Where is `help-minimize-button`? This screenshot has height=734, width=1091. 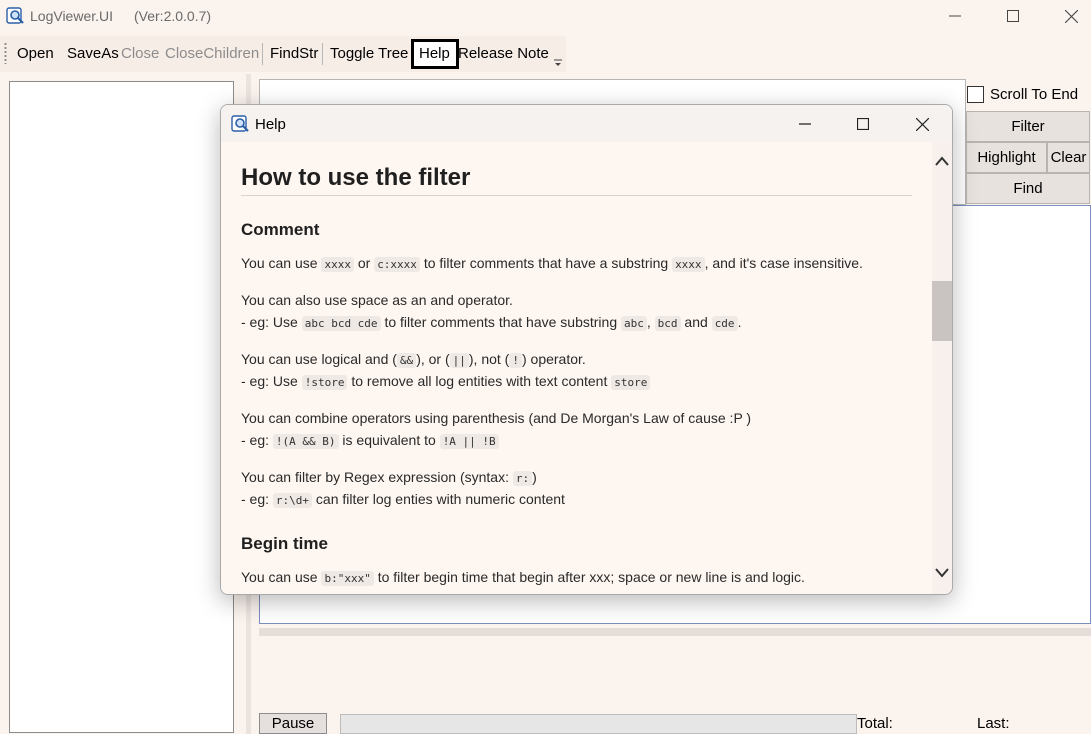
help-minimize-button is located at coordinates (805, 124).